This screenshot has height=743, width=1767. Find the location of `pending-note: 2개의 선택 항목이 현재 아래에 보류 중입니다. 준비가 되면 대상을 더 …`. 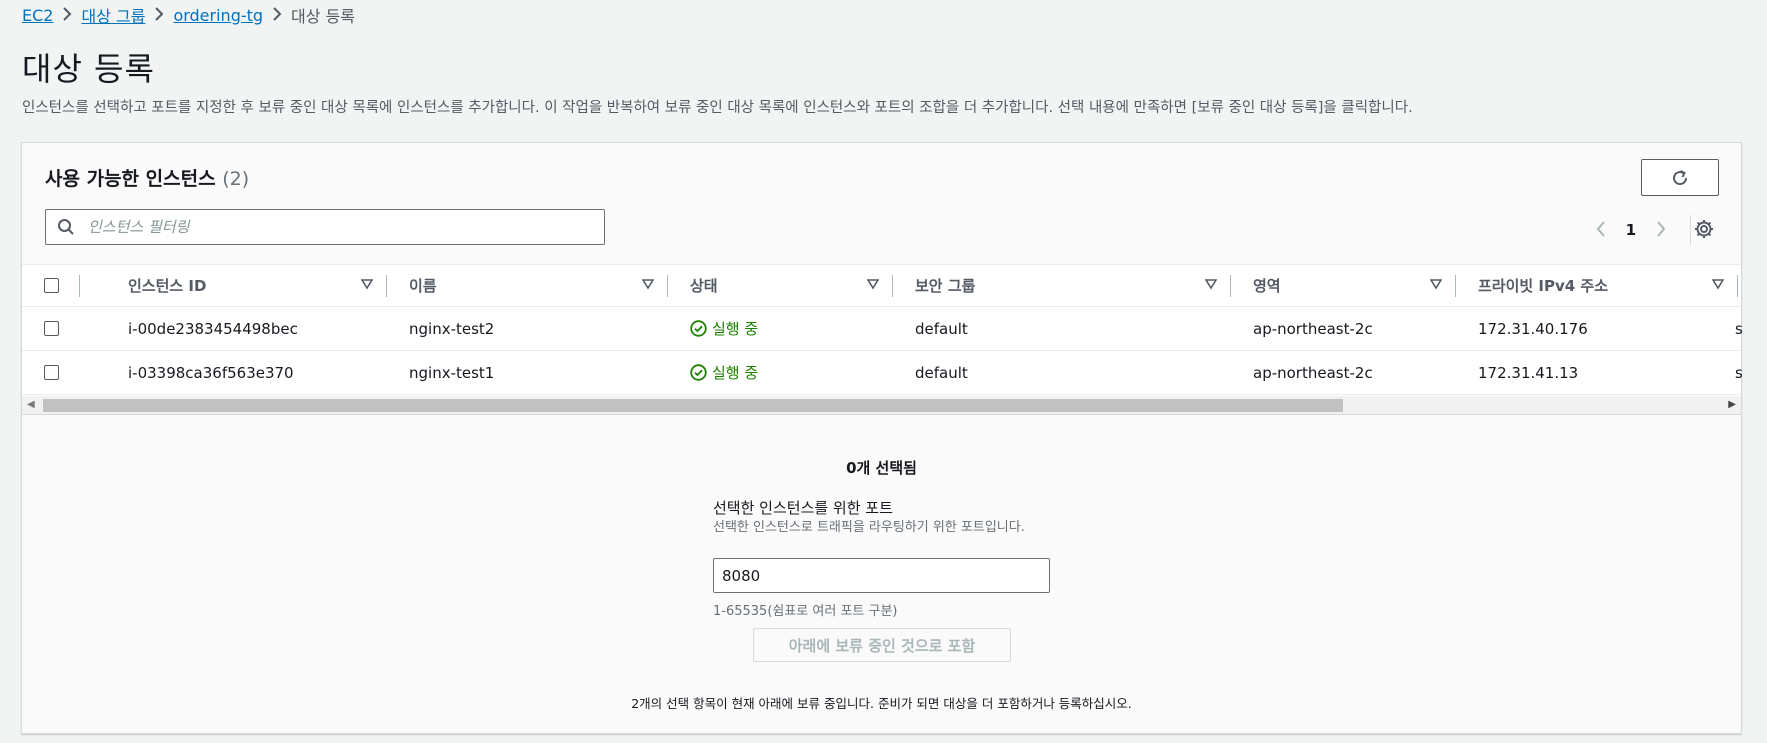

pending-note: 2개의 선택 항목이 현재 아래에 보류 중입니다. 준비가 되면 대상을 더 … is located at coordinates (881, 703).